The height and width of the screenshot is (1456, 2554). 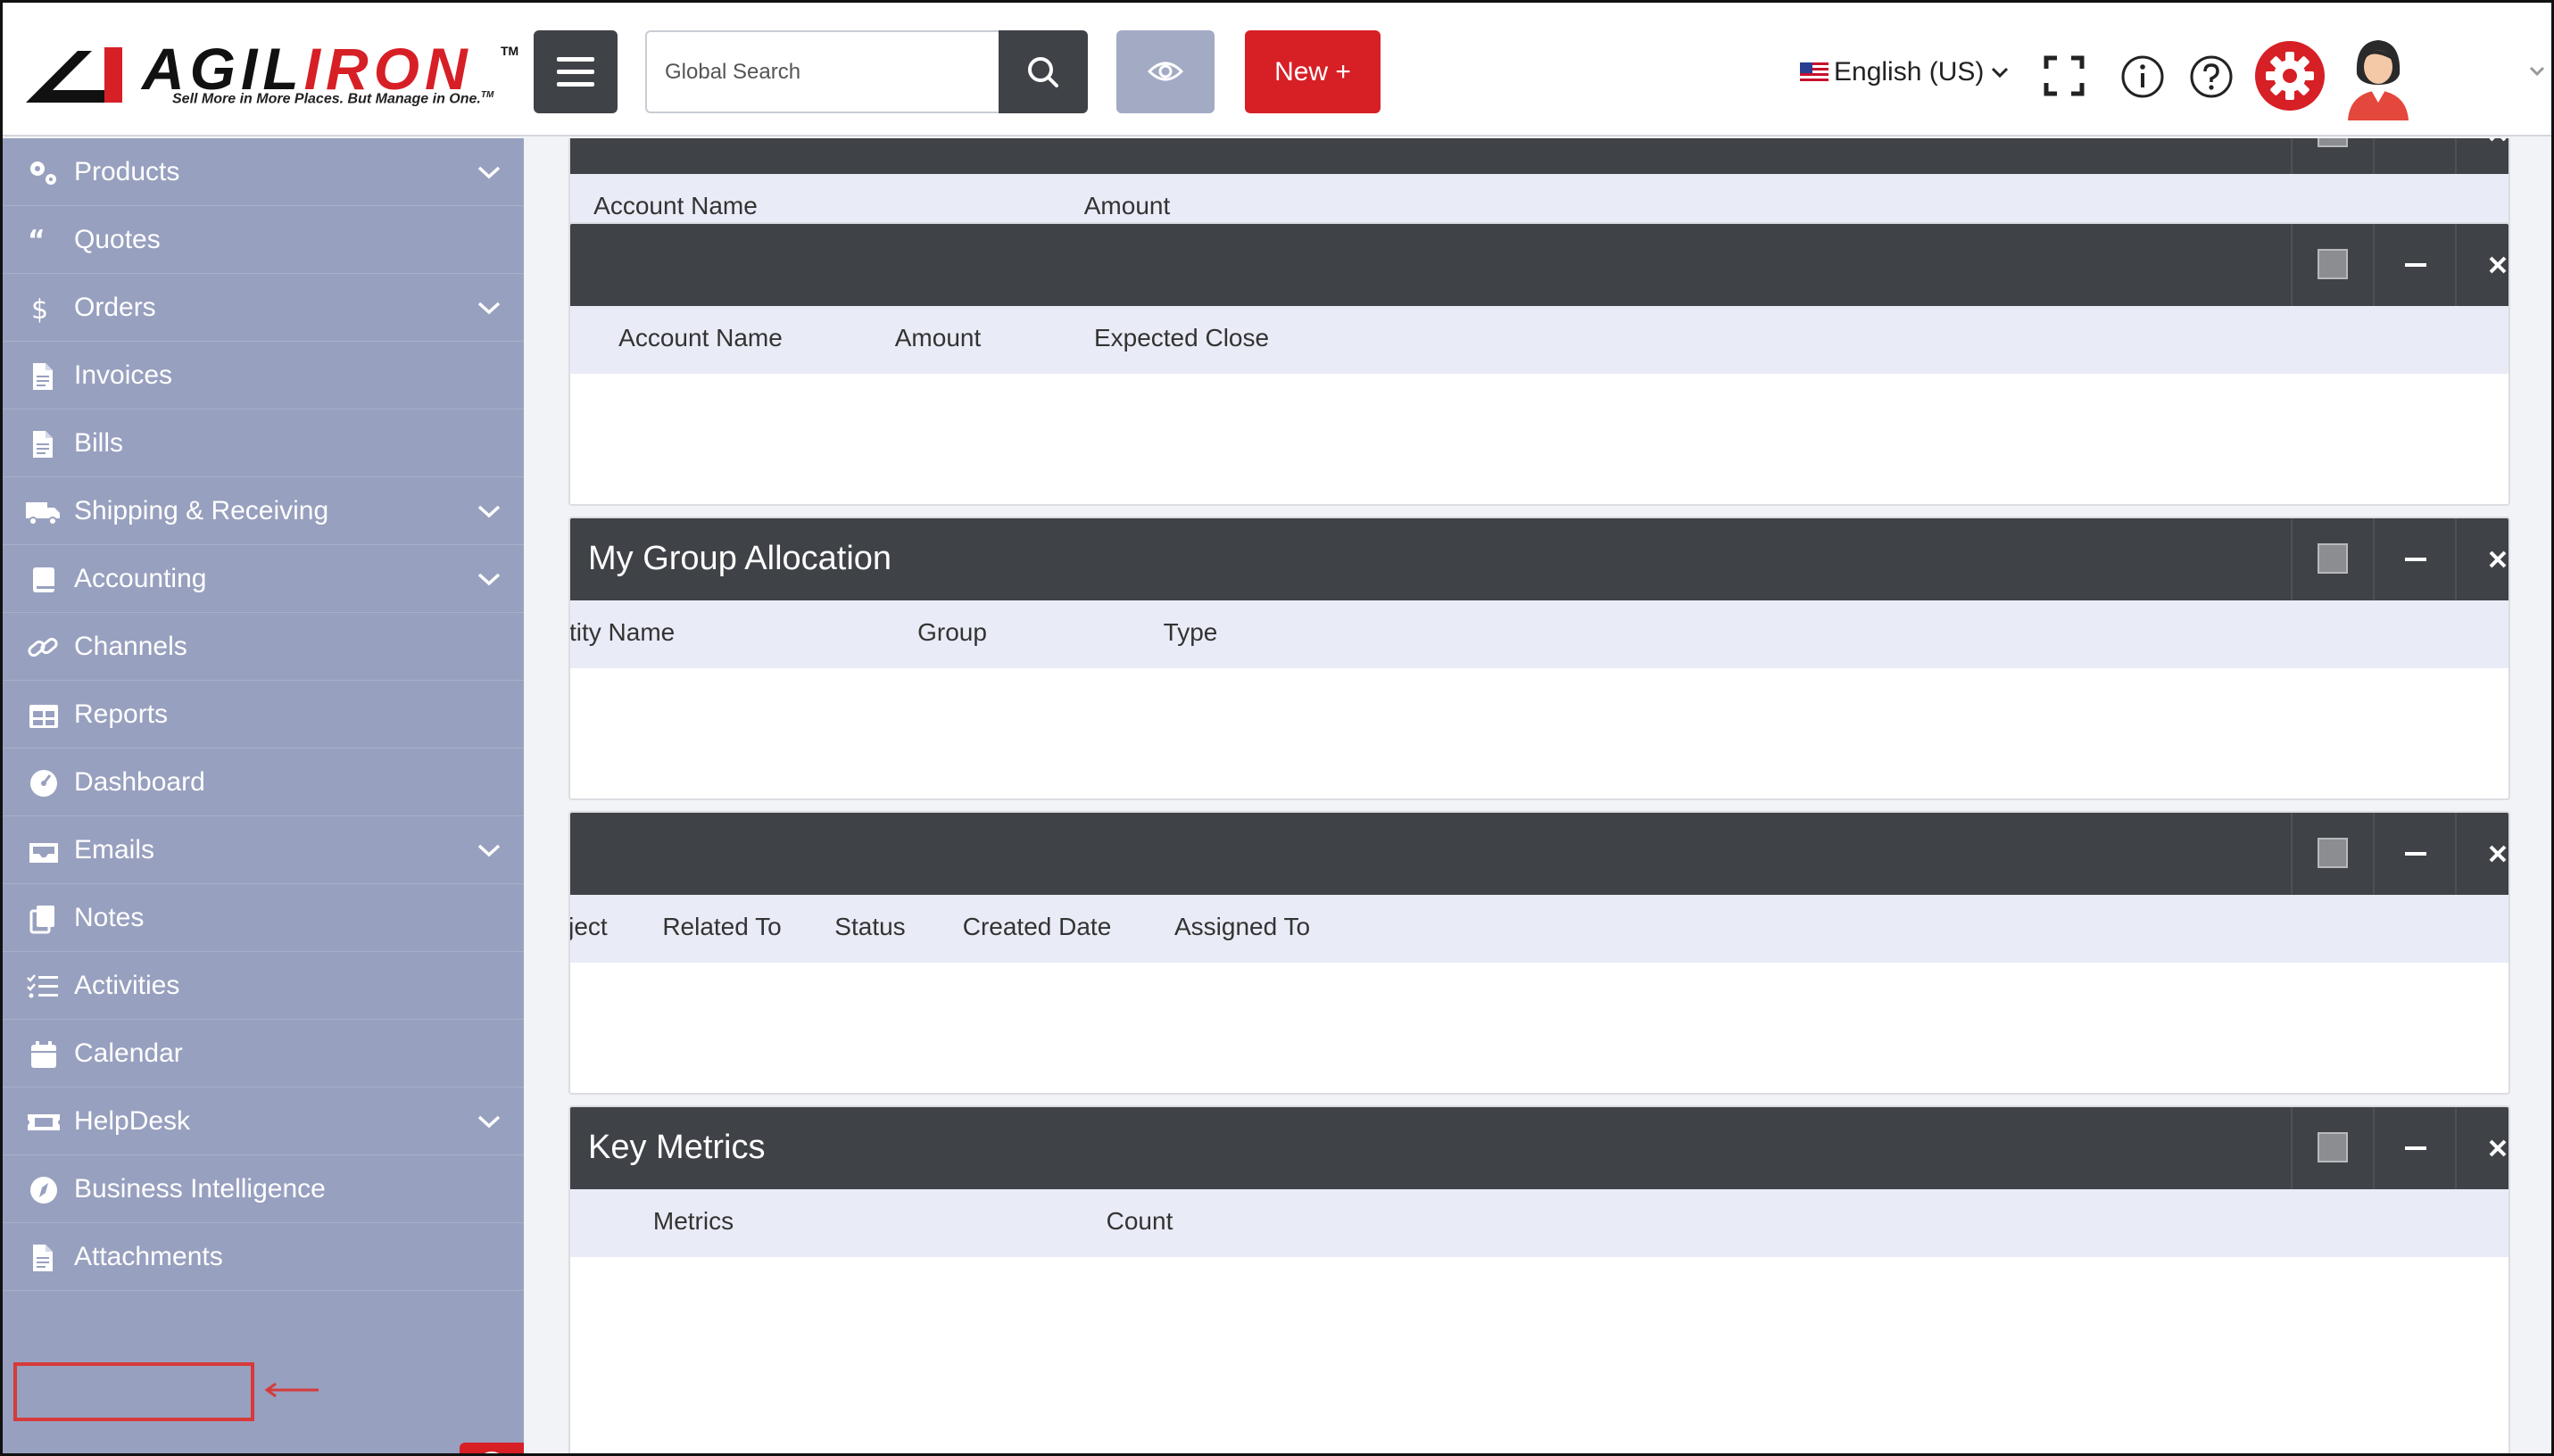 What do you see at coordinates (510, 51) in the screenshot?
I see `logo-trademark: TM` at bounding box center [510, 51].